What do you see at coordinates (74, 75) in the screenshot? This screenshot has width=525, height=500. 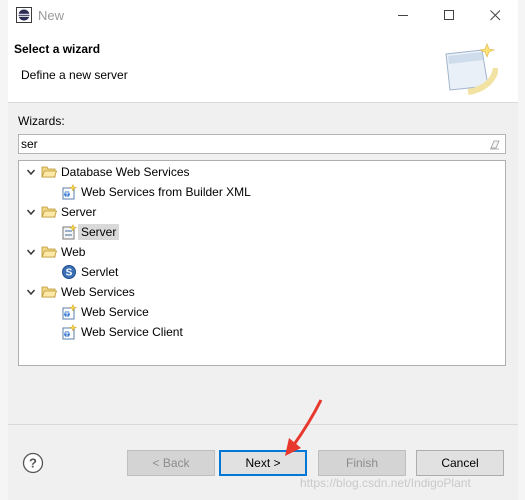 I see `wizard-description: Define a new server` at bounding box center [74, 75].